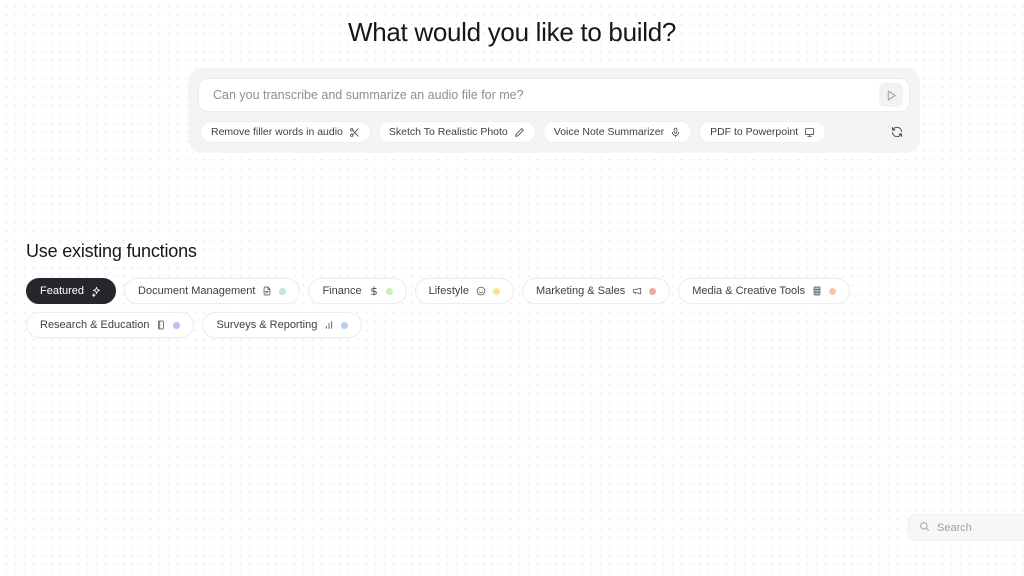 This screenshot has width=1024, height=576. I want to click on search-input, so click(980, 527).